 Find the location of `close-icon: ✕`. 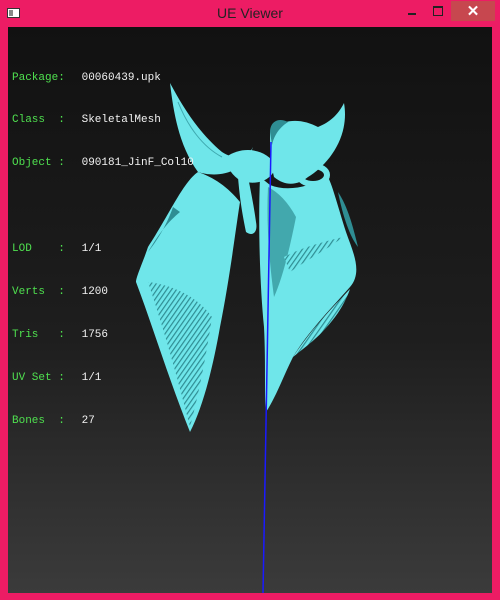

close-icon: ✕ is located at coordinates (473, 11).